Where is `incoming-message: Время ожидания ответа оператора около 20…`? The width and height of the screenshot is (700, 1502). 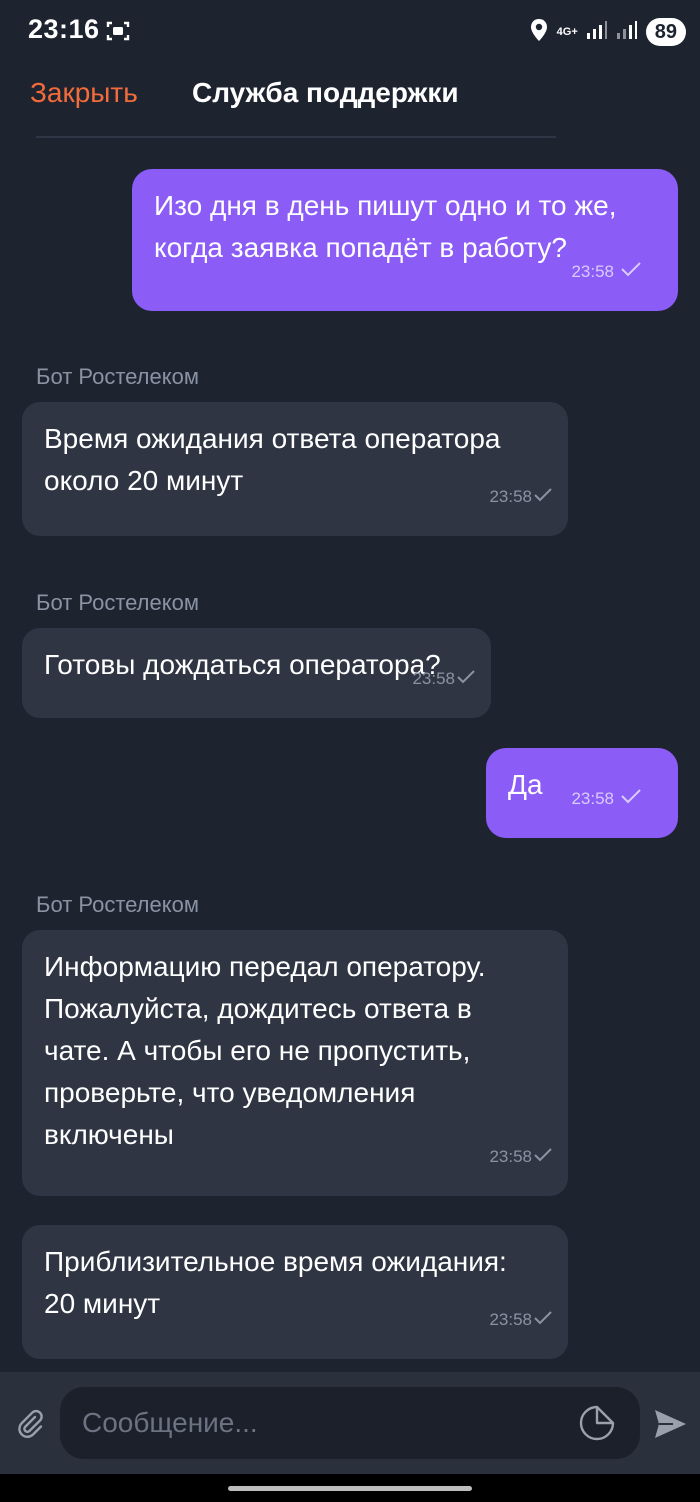 incoming-message: Время ожидания ответа оператора около 20… is located at coordinates (295, 469).